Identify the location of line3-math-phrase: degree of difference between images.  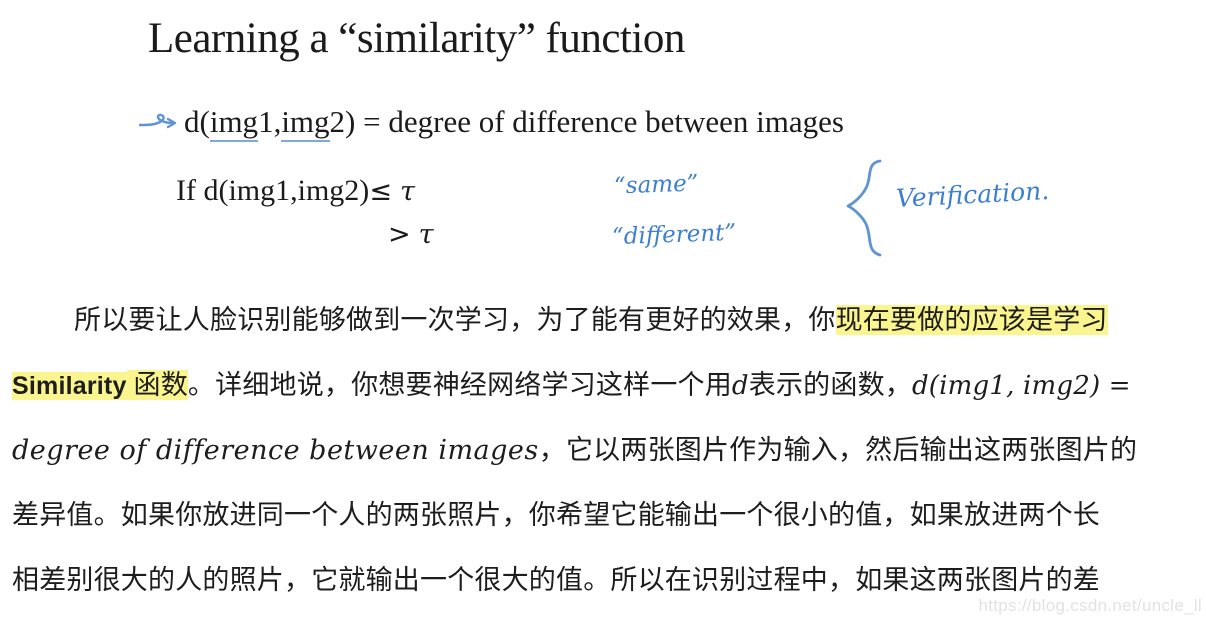
(275, 450).